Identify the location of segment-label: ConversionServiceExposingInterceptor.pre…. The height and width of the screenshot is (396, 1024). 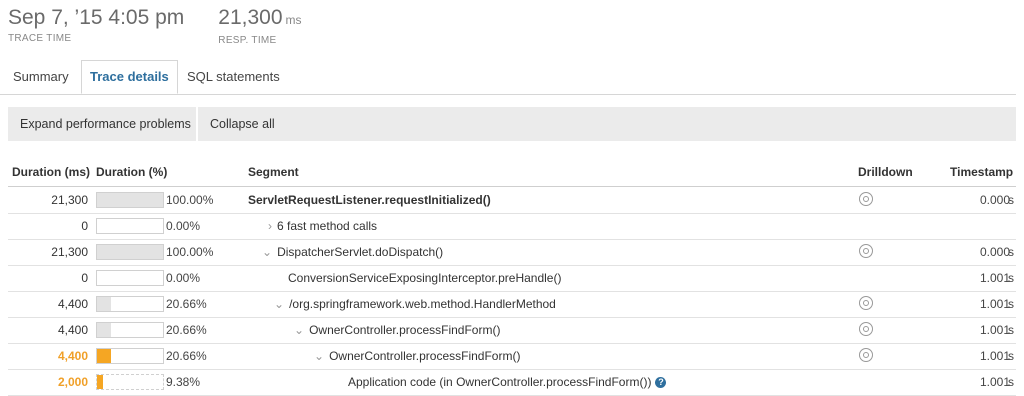
(425, 278).